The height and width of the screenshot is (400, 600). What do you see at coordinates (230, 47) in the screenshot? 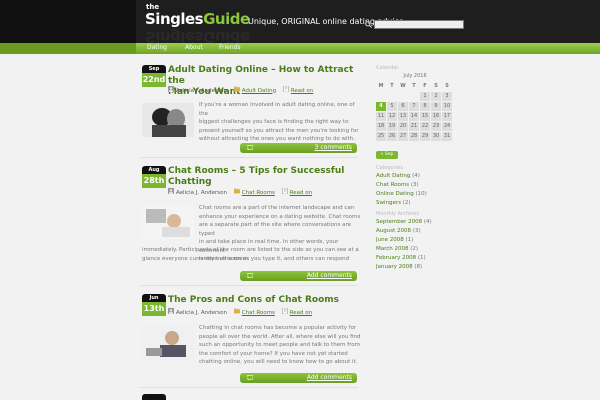
I see `nav-item-friends: Friends` at bounding box center [230, 47].